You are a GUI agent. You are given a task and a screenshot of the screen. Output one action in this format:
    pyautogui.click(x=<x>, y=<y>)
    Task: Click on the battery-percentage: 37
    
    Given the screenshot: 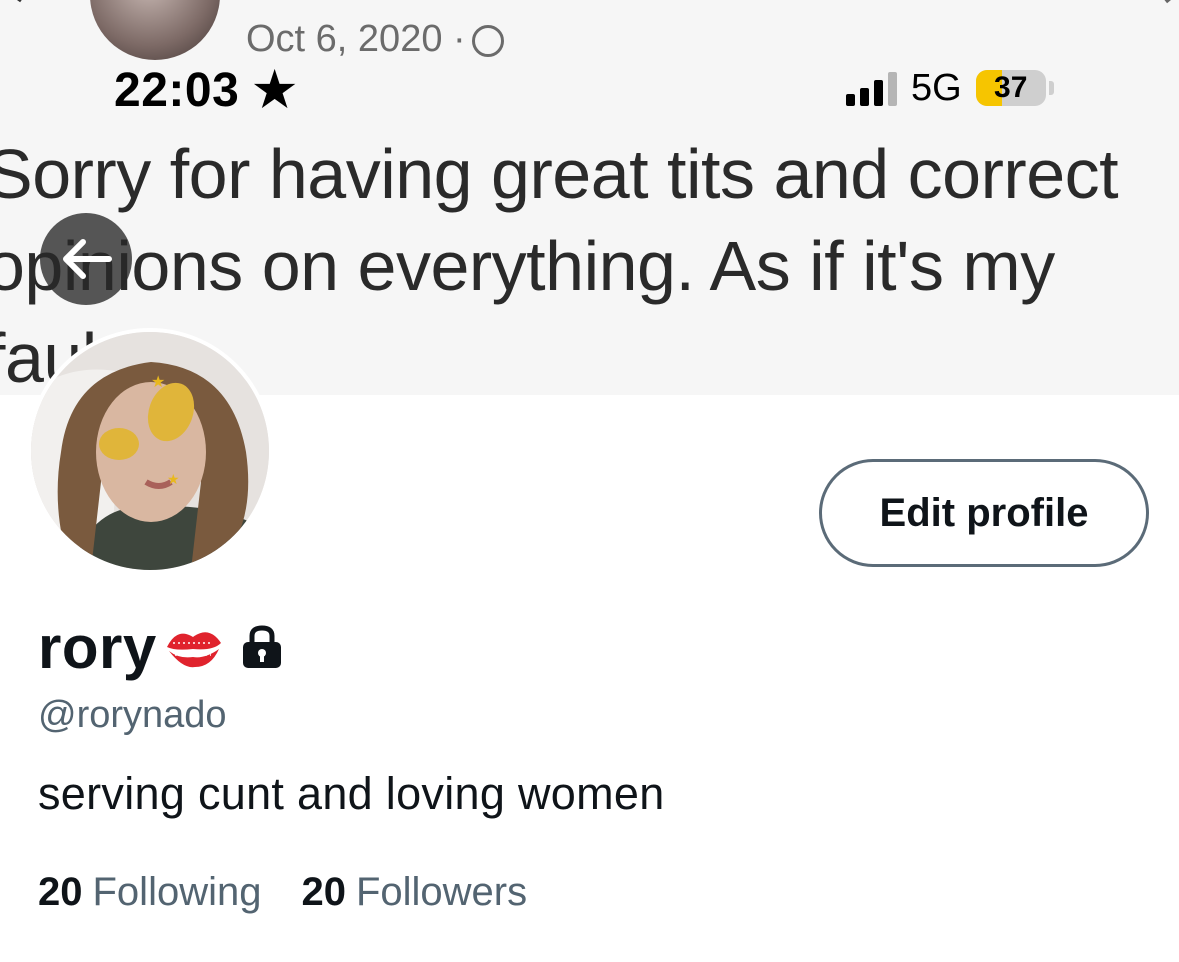 What is the action you would take?
    pyautogui.click(x=1011, y=87)
    